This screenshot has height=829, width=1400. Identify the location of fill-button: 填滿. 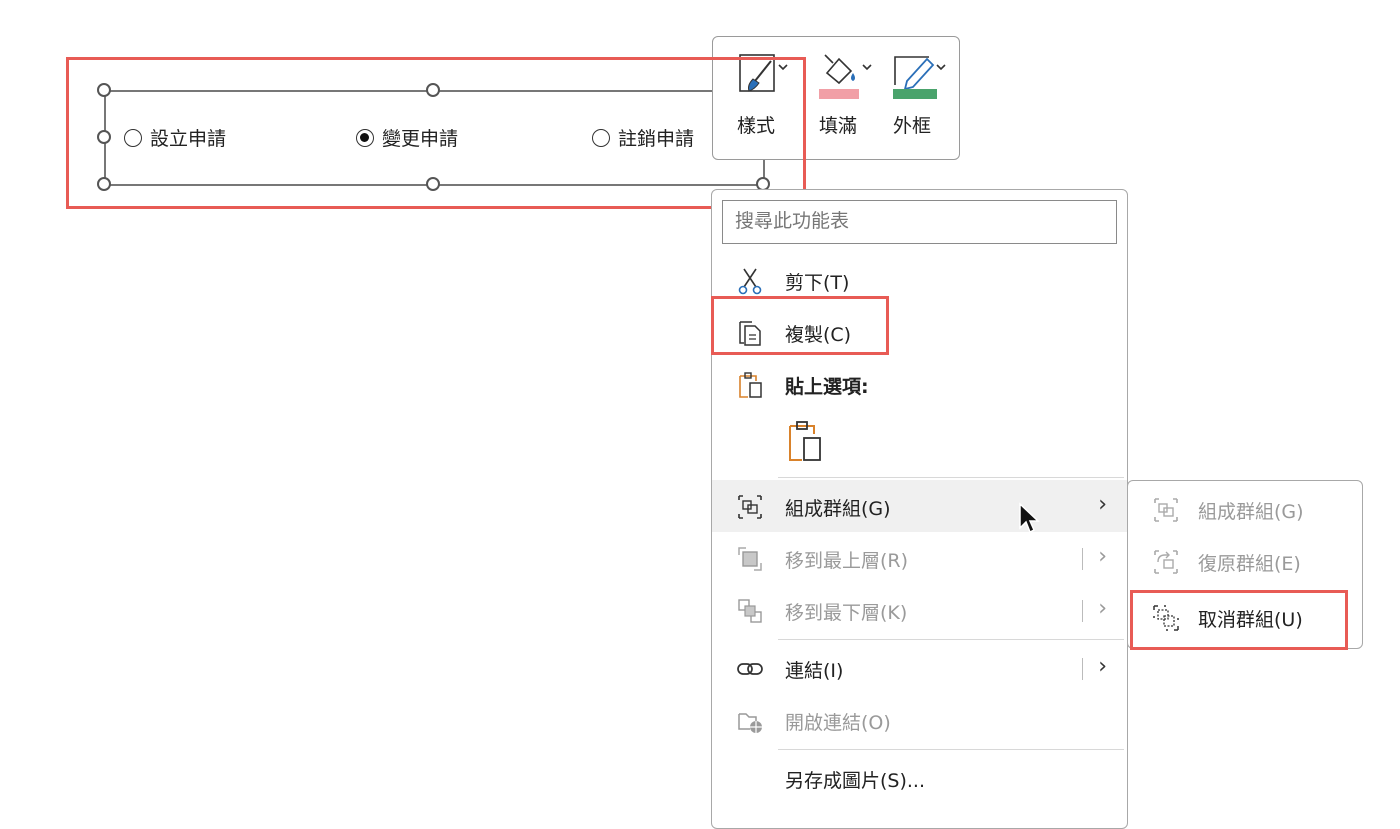
(839, 99).